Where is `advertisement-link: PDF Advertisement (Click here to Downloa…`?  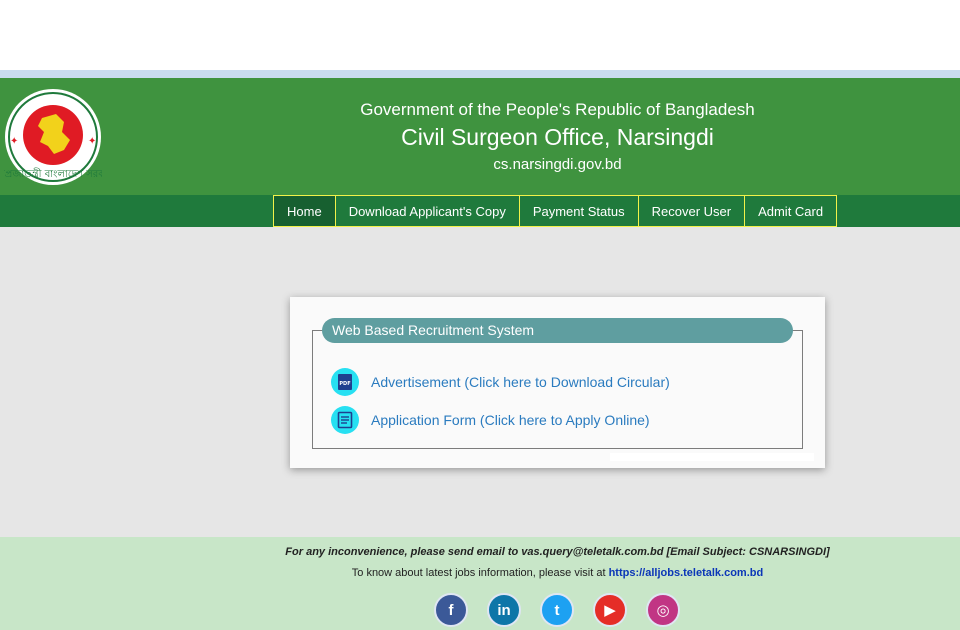 advertisement-link: PDF Advertisement (Click here to Downloa… is located at coordinates (500, 382).